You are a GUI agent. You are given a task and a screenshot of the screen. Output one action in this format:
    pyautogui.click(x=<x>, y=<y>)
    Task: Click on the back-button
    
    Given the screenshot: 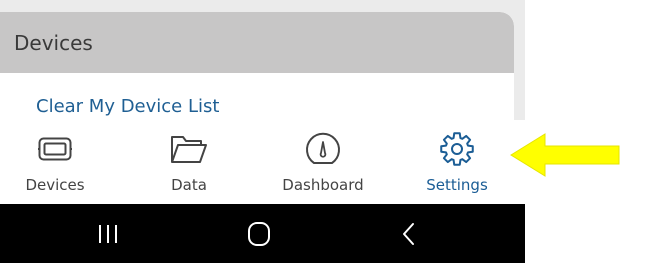 What is the action you would take?
    pyautogui.click(x=409, y=233)
    